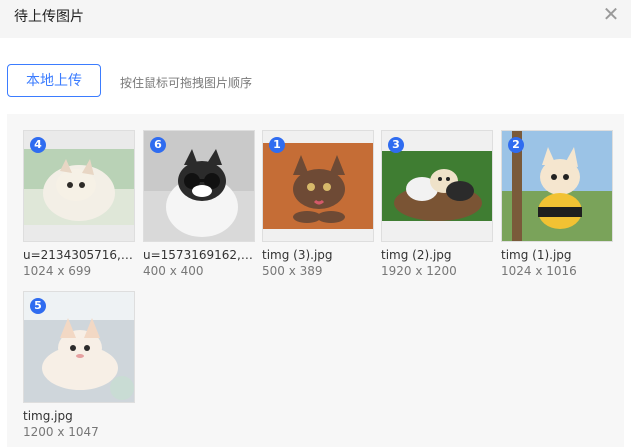 The height and width of the screenshot is (447, 631). Describe the element at coordinates (297, 255) in the screenshot. I see `file-name: timg (3).jpg` at that location.